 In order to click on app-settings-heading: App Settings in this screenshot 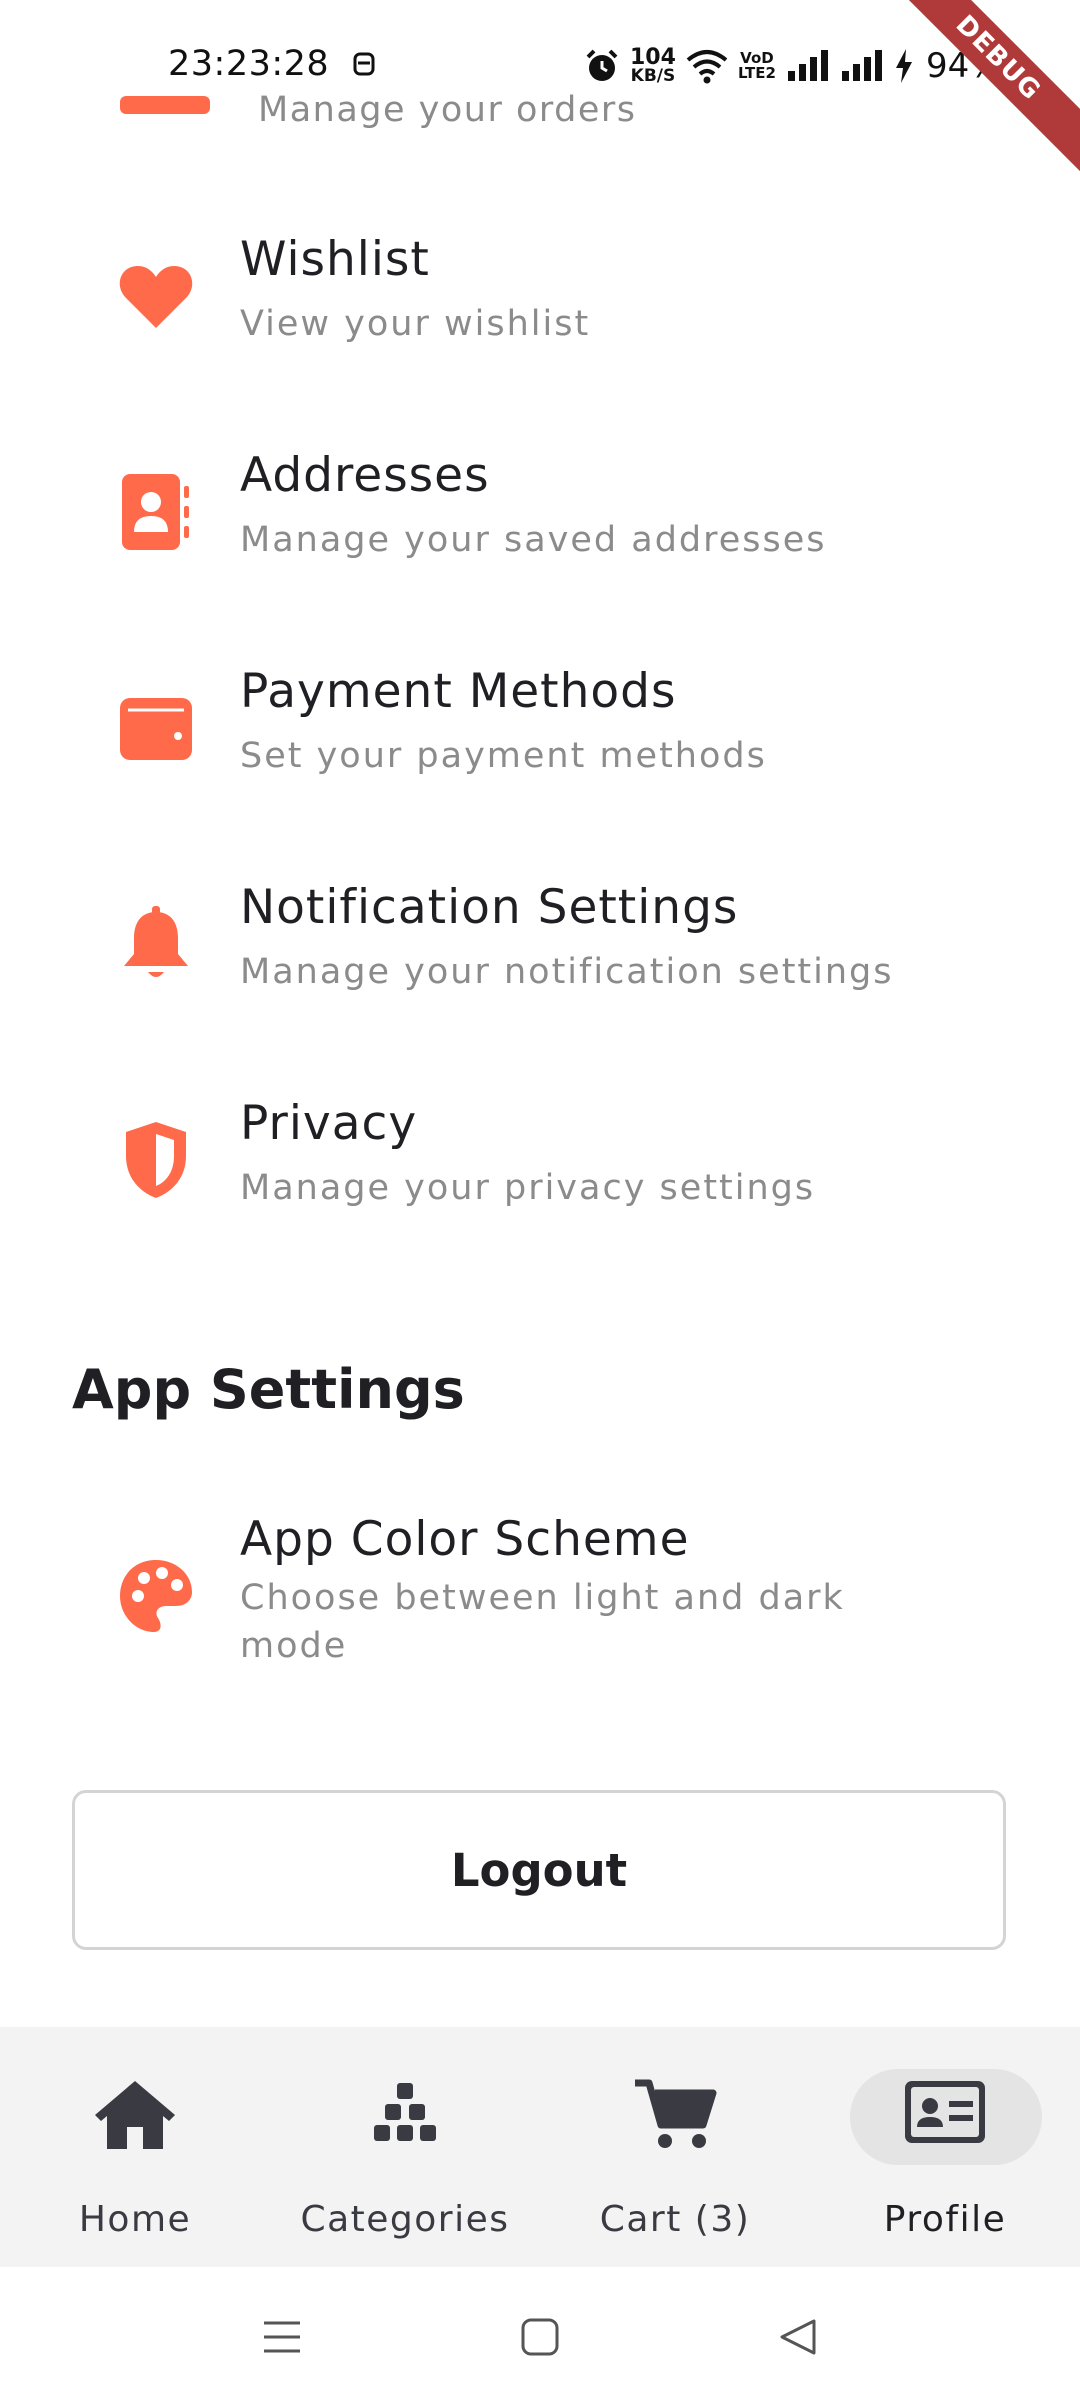, I will do `click(268, 1389)`.